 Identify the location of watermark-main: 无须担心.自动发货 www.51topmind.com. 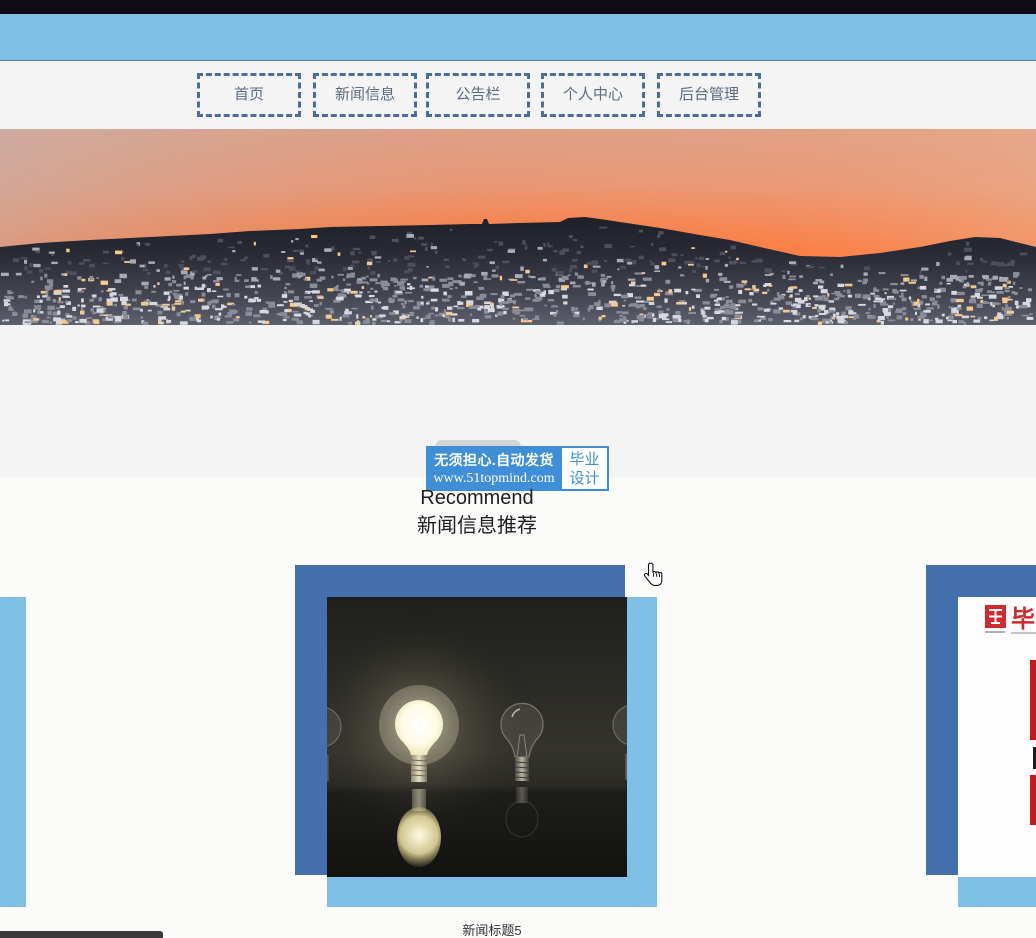
(494, 468).